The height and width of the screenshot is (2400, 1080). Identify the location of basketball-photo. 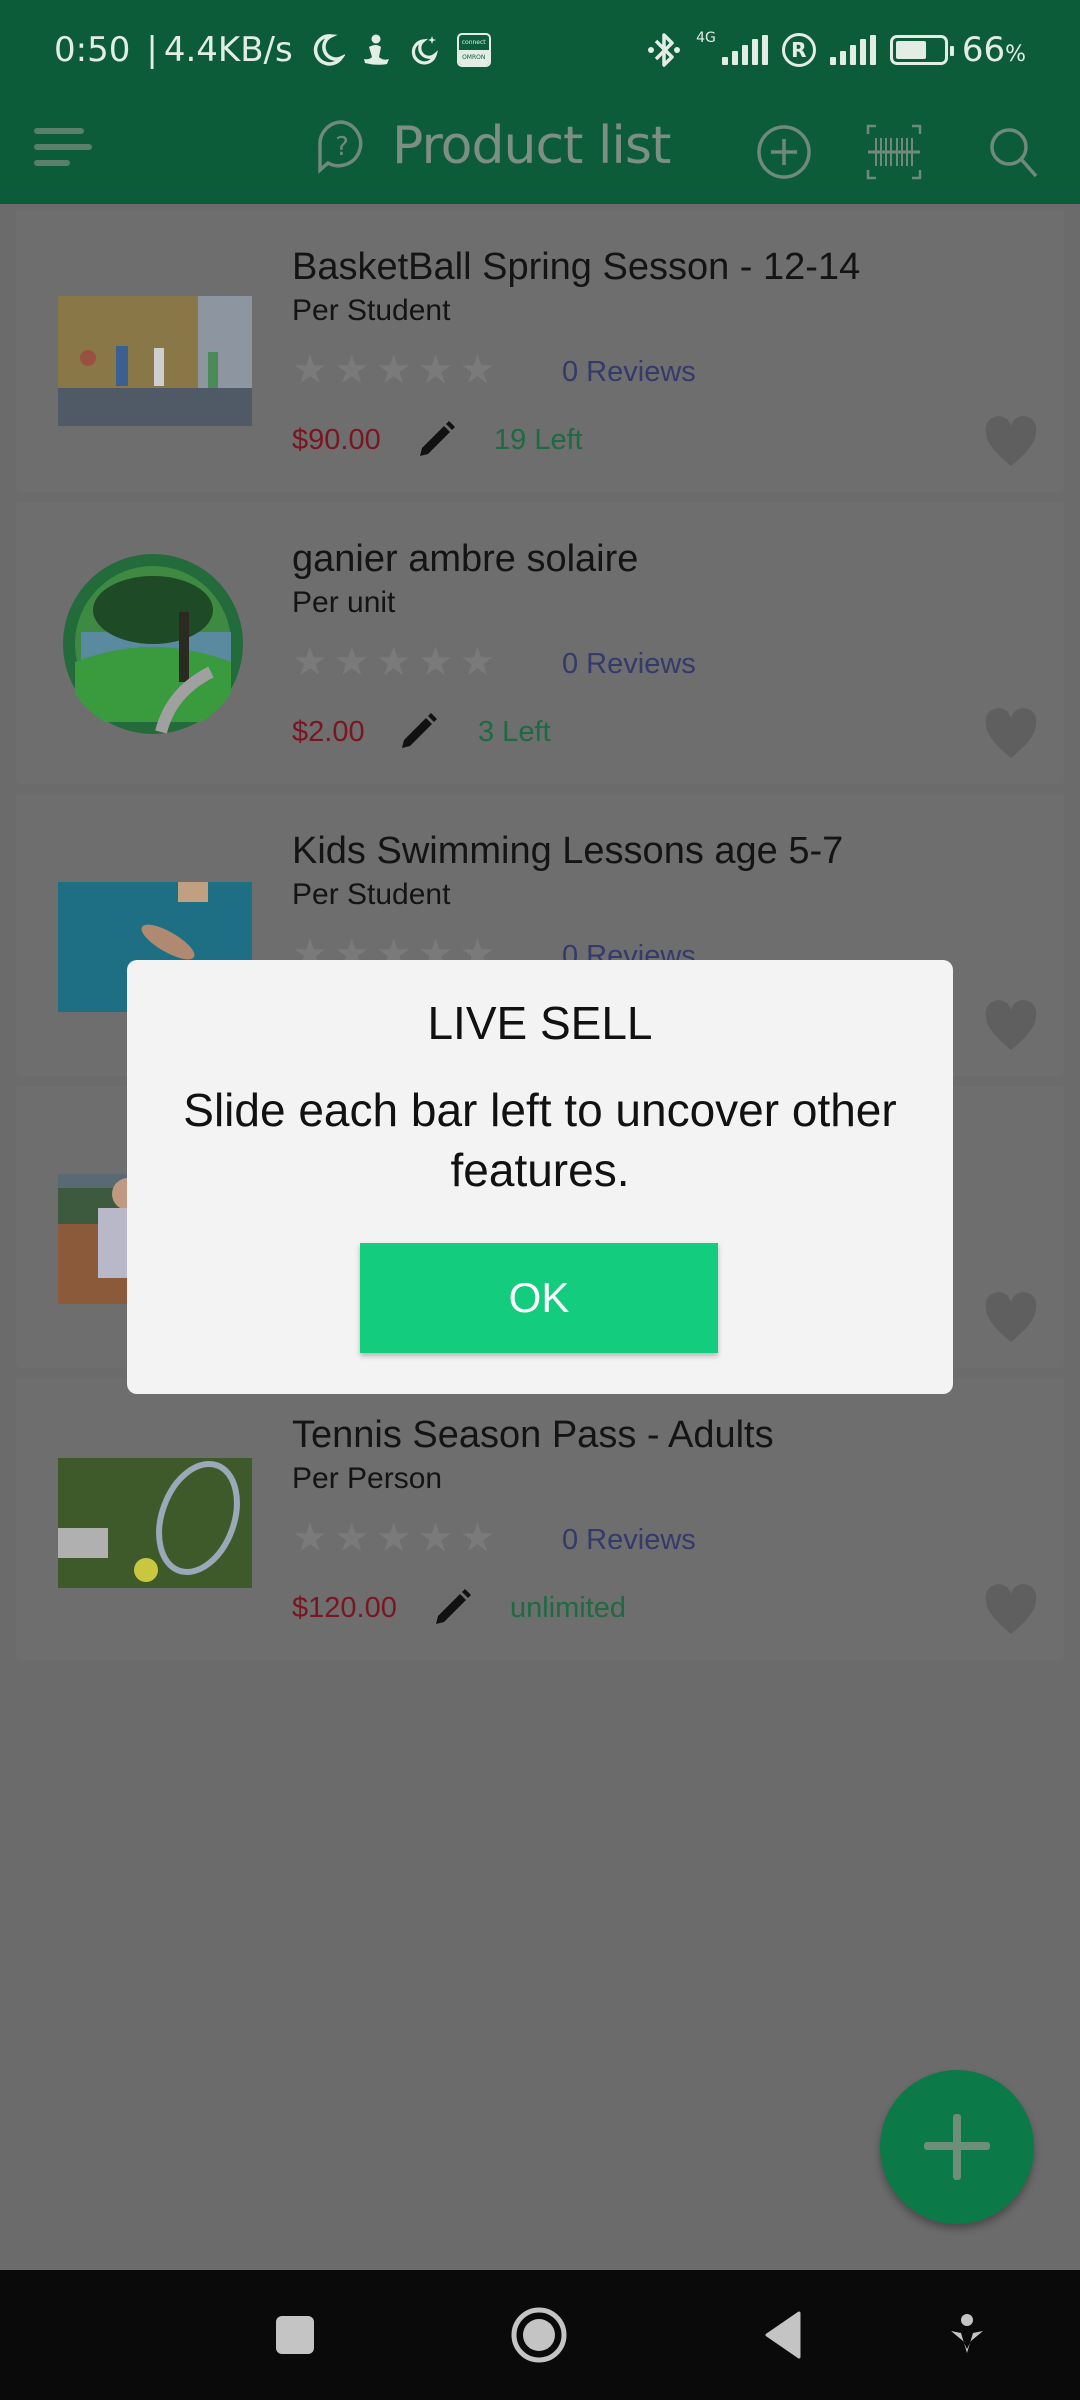
(155, 361).